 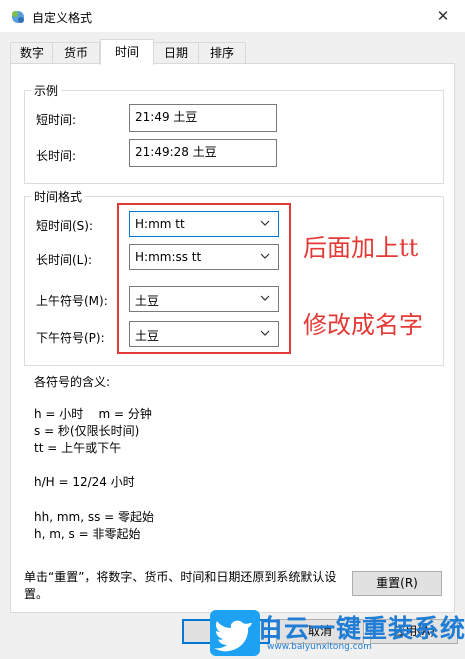 What do you see at coordinates (78, 448) in the screenshot?
I see `meanings-line: tt = 上午或下午` at bounding box center [78, 448].